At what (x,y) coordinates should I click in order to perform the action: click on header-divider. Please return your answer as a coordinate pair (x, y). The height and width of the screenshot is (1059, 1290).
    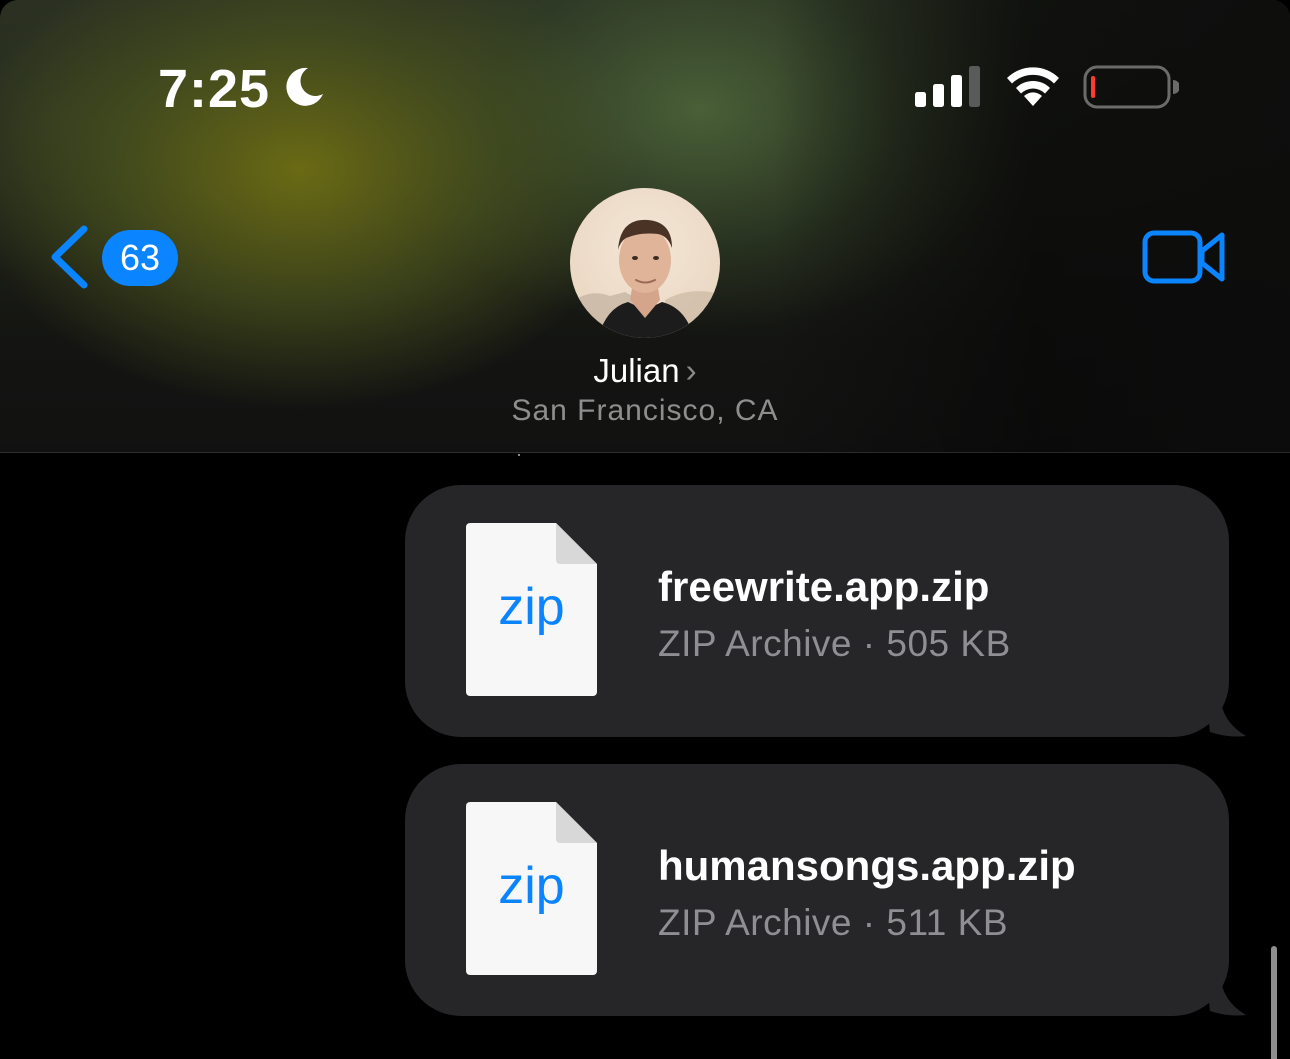
    Looking at the image, I should click on (645, 452).